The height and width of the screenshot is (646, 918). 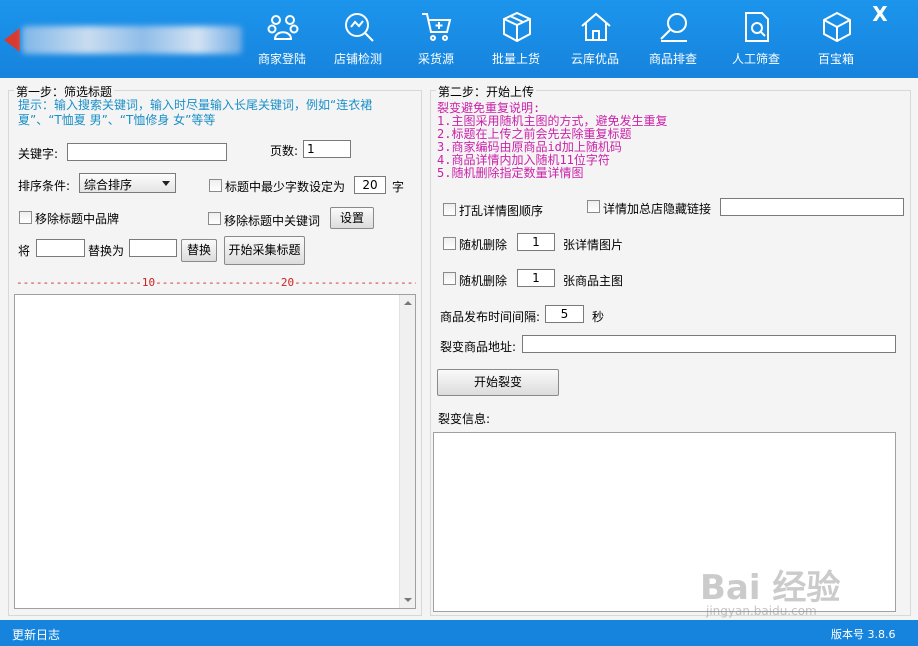 What do you see at coordinates (593, 245) in the screenshot?
I see `random-delete-detail-unit: 张详情图片` at bounding box center [593, 245].